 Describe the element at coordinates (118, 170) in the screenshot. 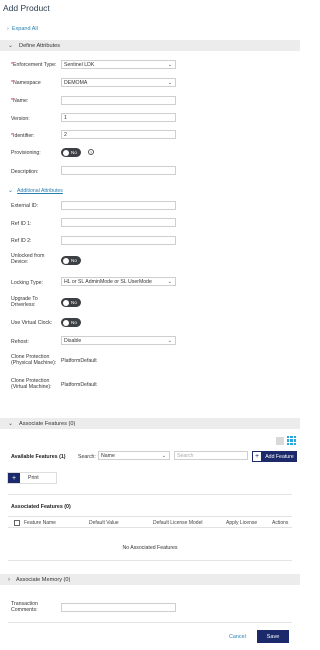

I see `description-input` at that location.